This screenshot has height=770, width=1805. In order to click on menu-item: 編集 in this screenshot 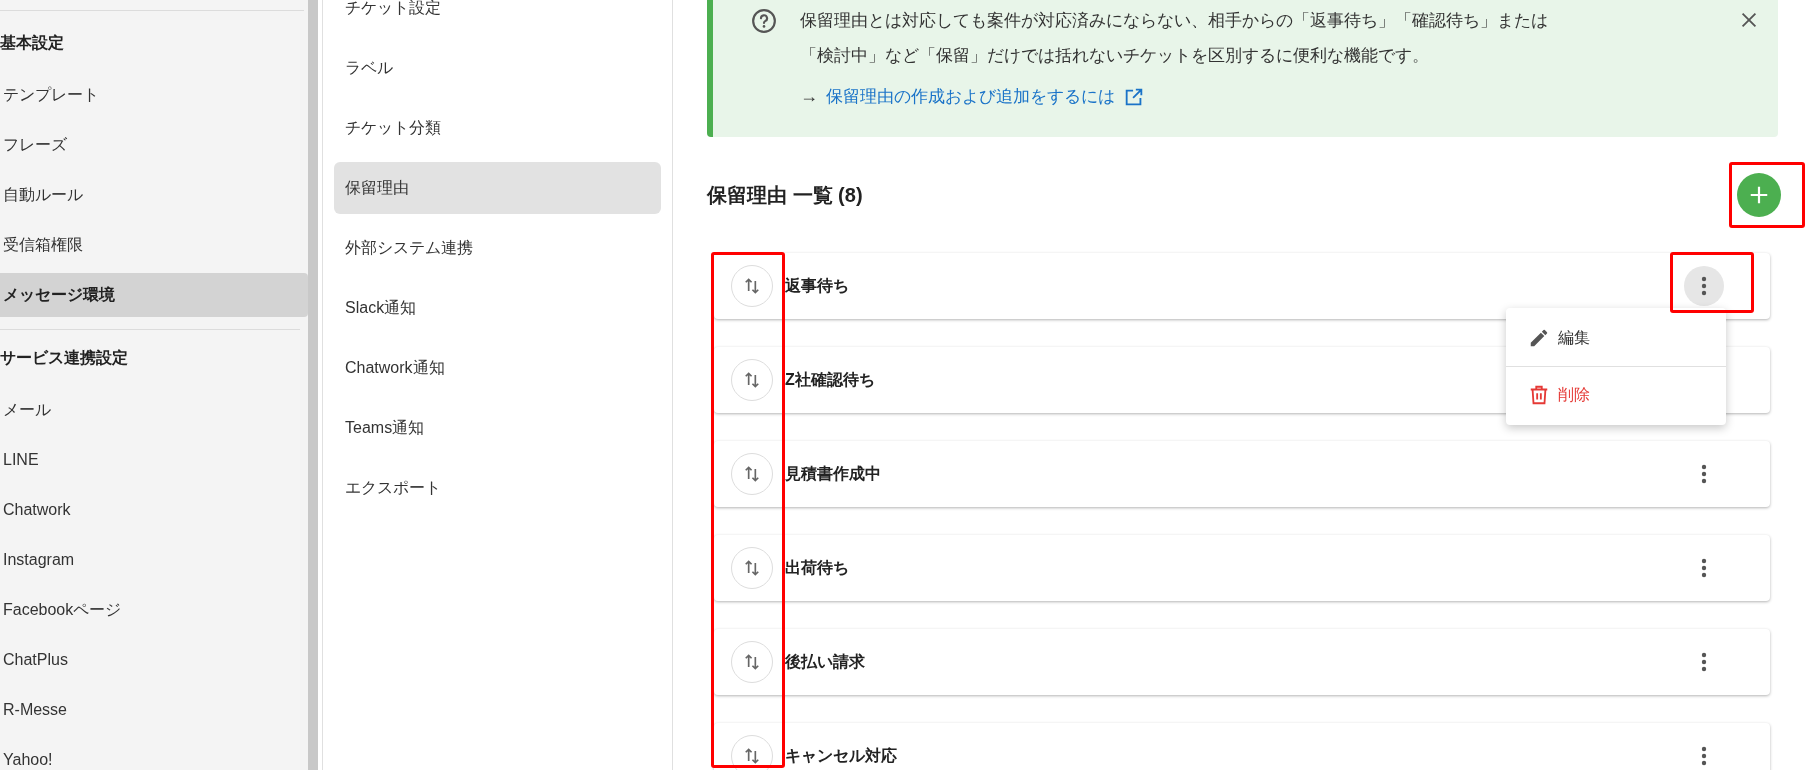, I will do `click(1616, 338)`.